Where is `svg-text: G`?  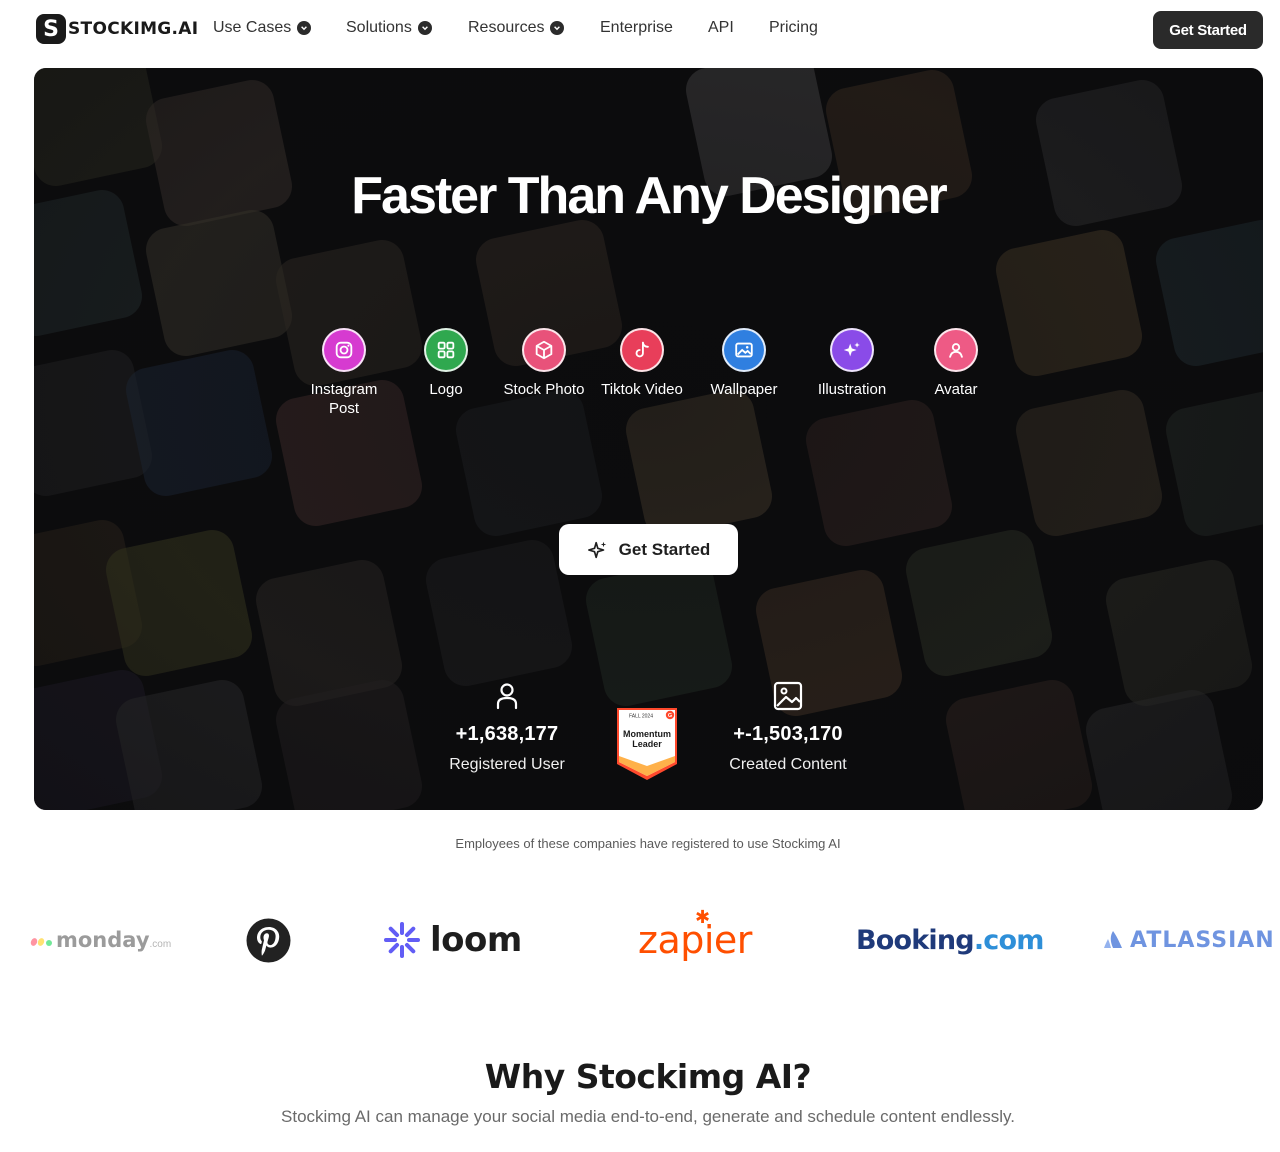
svg-text: G is located at coordinates (670, 716).